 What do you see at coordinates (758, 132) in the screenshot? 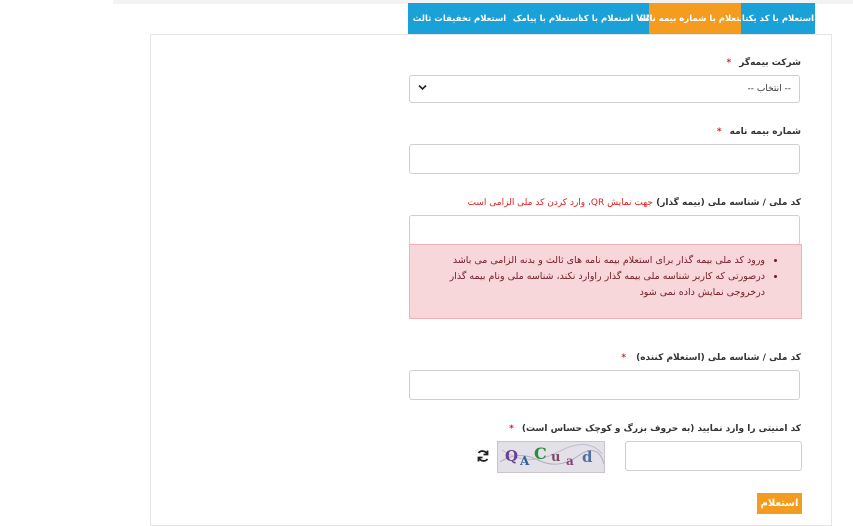
I see `policy-number-label: شماره بیمه نامه*` at bounding box center [758, 132].